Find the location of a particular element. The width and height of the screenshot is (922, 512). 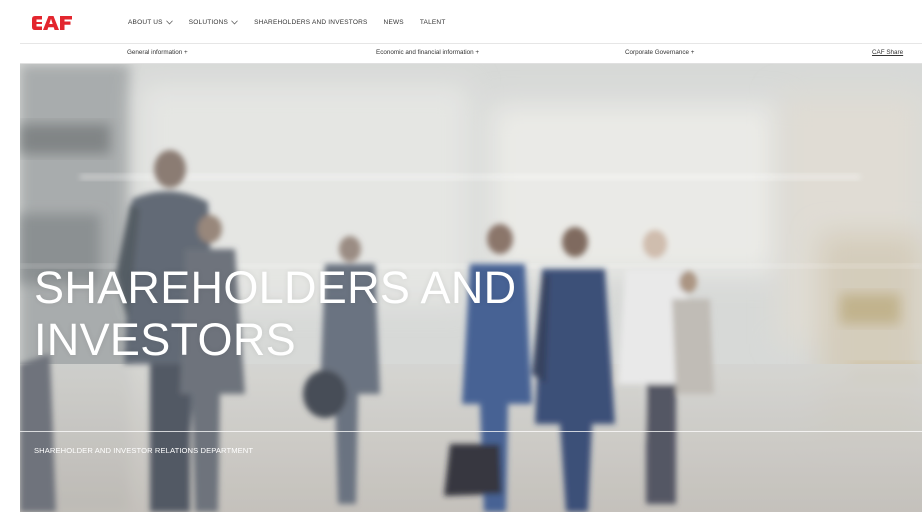

subnav-economic-financial-information: Economic and financial information + is located at coordinates (427, 52).